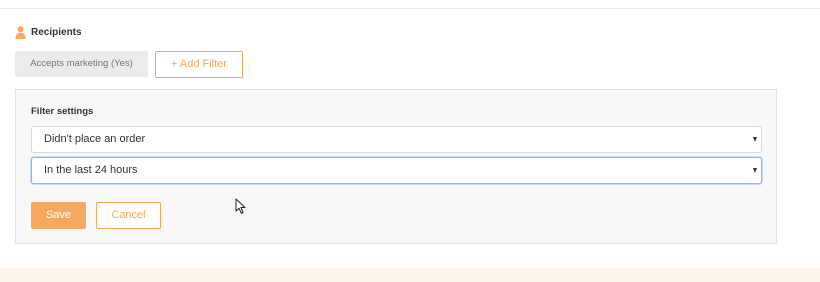  What do you see at coordinates (199, 64) in the screenshot?
I see `add-filter-button: + Add Filter` at bounding box center [199, 64].